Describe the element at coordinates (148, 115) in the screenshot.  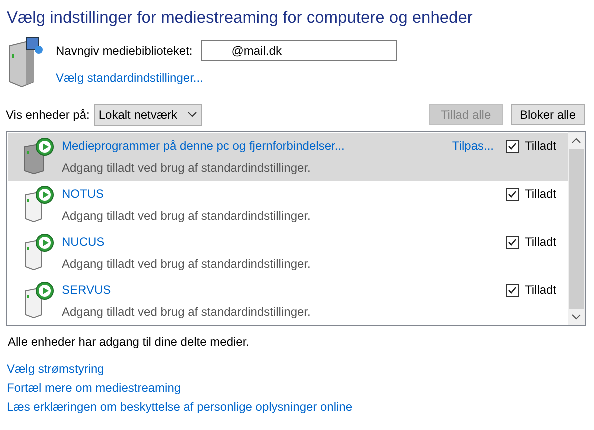
I see `network-dropdown: Lokalt netværk` at that location.